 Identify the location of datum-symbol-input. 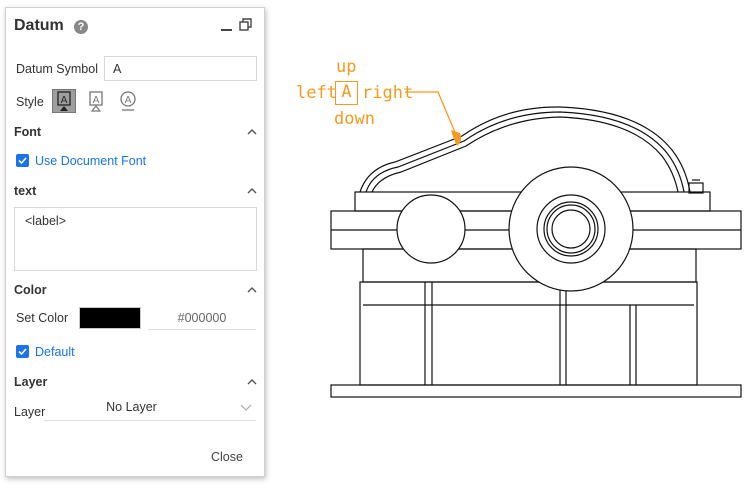
(180, 68).